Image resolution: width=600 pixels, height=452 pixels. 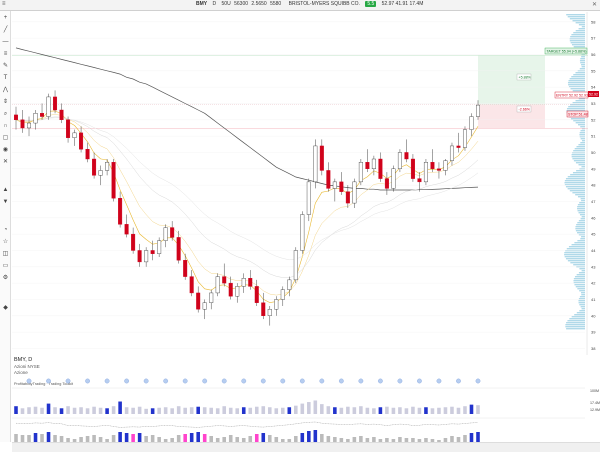 I want to click on target-zone, so click(x=511, y=80).